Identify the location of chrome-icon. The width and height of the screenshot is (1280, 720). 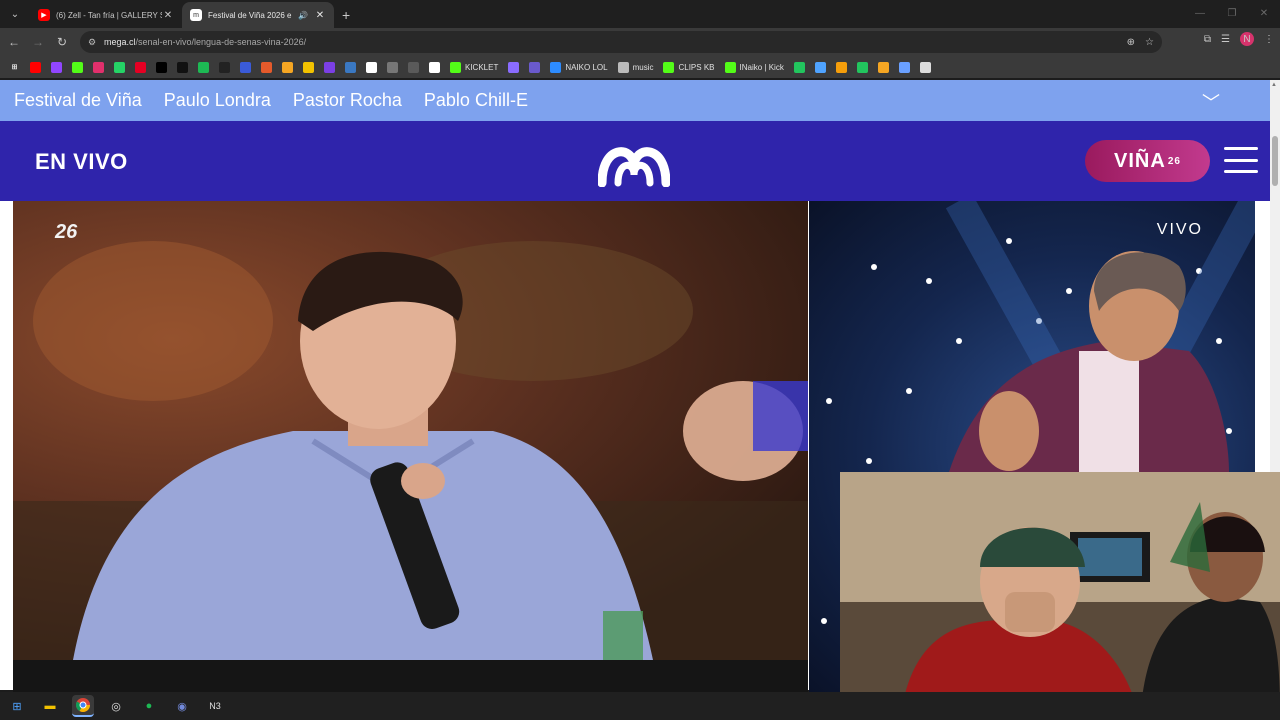
(83, 706).